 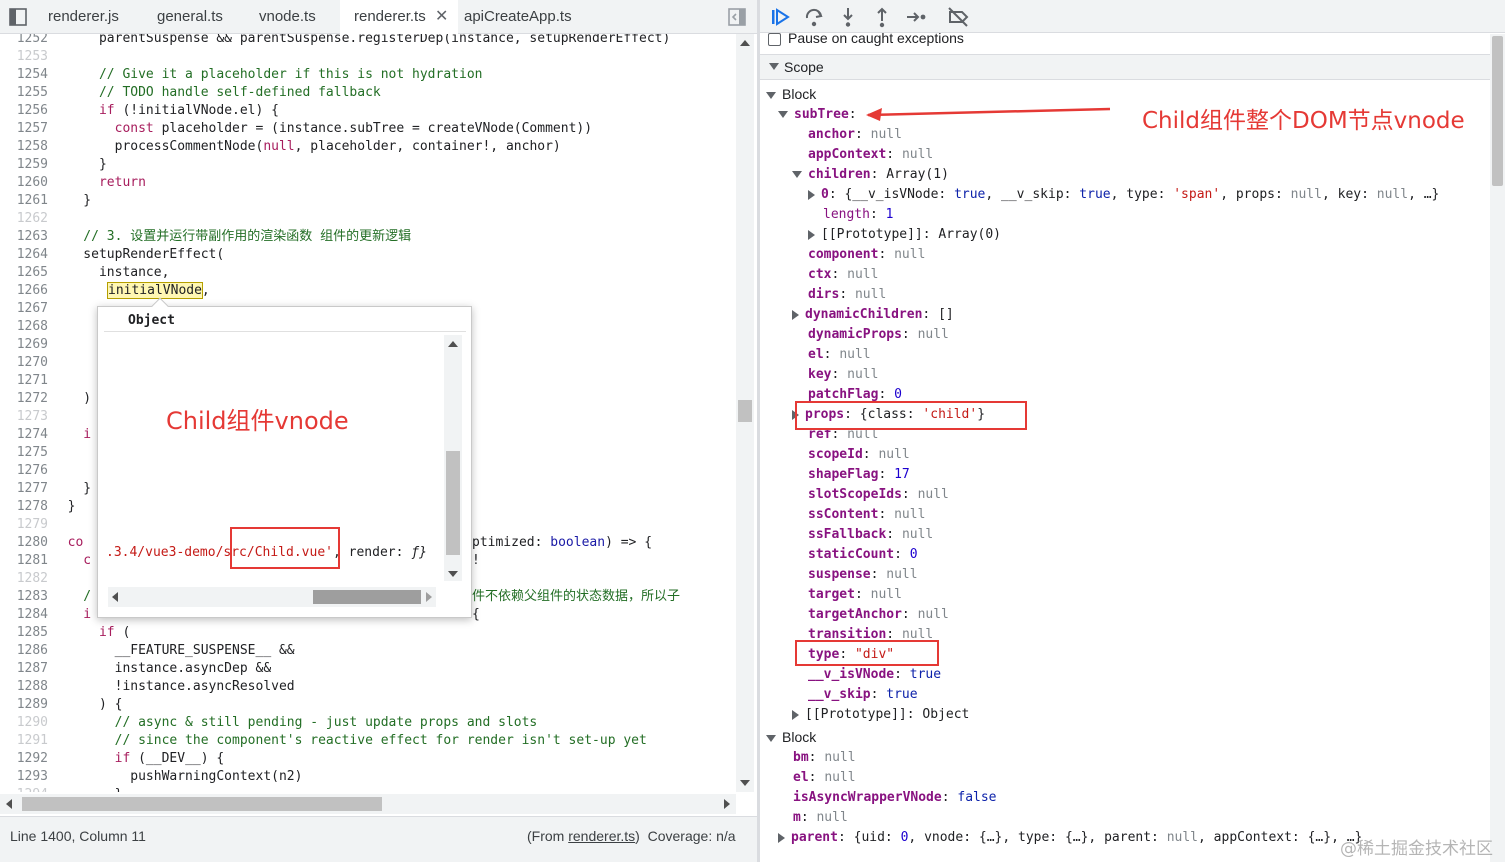 What do you see at coordinates (895, 798) in the screenshot?
I see `prop-row: isAsyncWrapperVNode: false` at bounding box center [895, 798].